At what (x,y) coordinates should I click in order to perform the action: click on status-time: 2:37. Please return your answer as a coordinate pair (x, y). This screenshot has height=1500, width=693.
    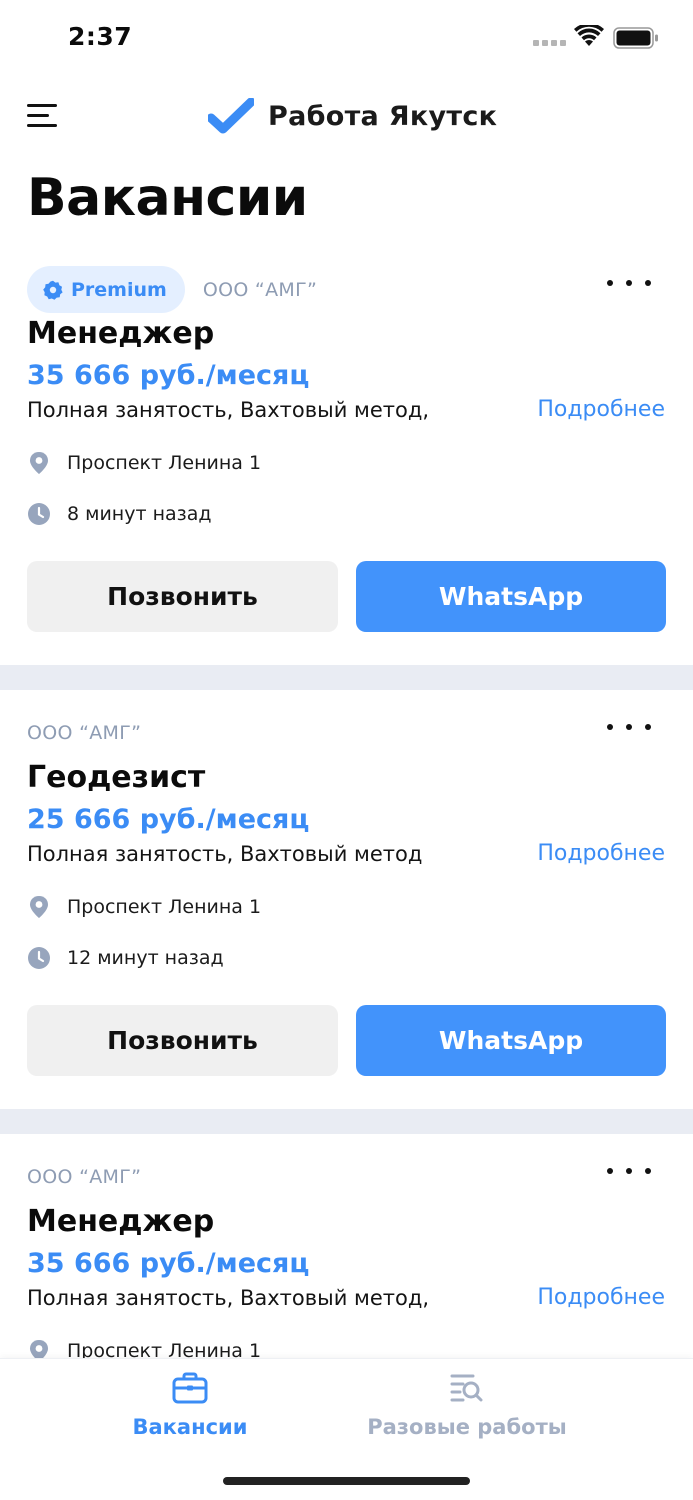
    Looking at the image, I should click on (100, 36).